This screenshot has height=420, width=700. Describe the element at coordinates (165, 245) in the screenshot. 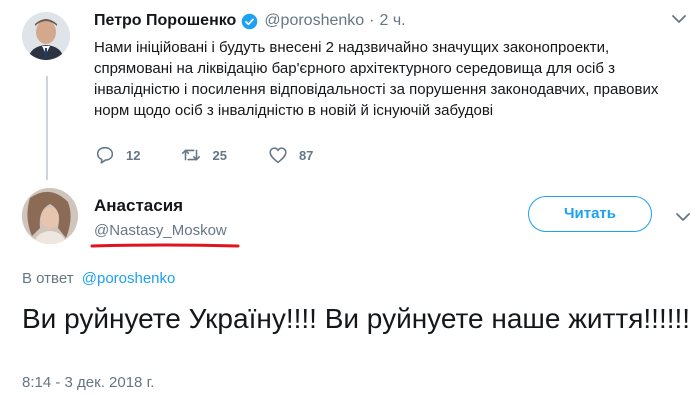

I see `red-underline-annotation` at that location.